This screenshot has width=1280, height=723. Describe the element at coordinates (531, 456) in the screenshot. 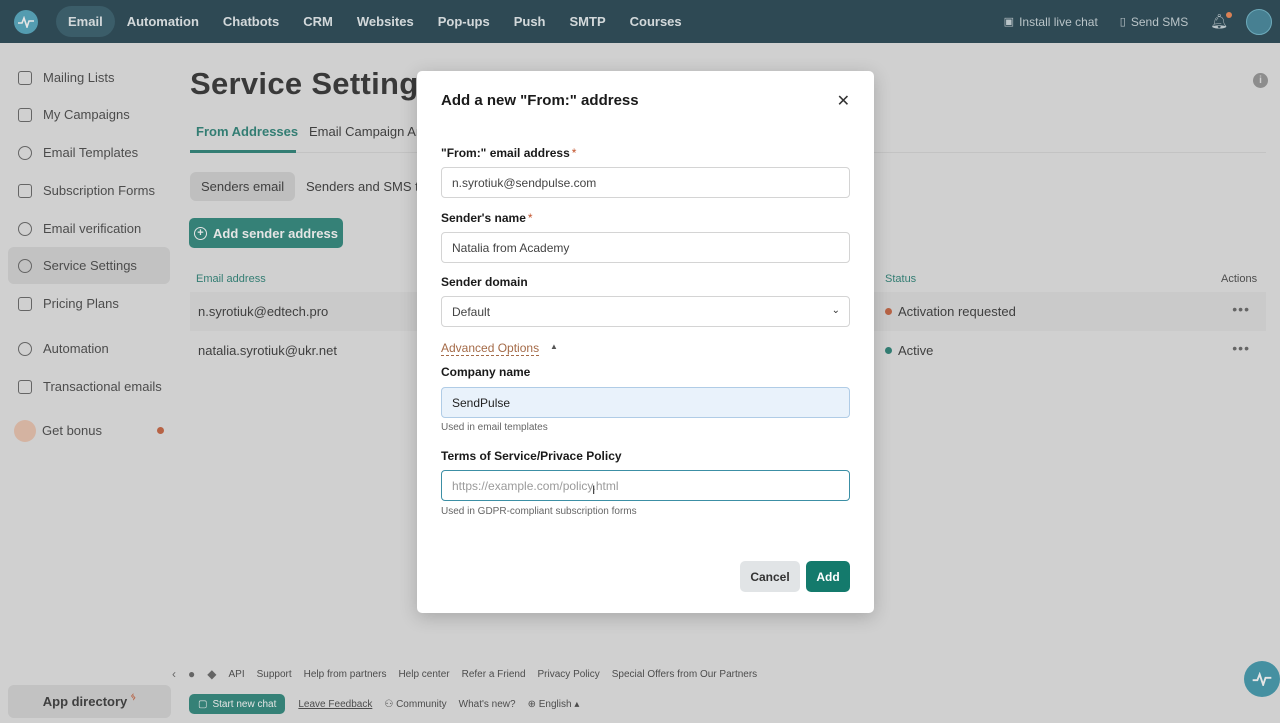

I see `terms-policy-label: Terms of Service/Privace Policy` at that location.